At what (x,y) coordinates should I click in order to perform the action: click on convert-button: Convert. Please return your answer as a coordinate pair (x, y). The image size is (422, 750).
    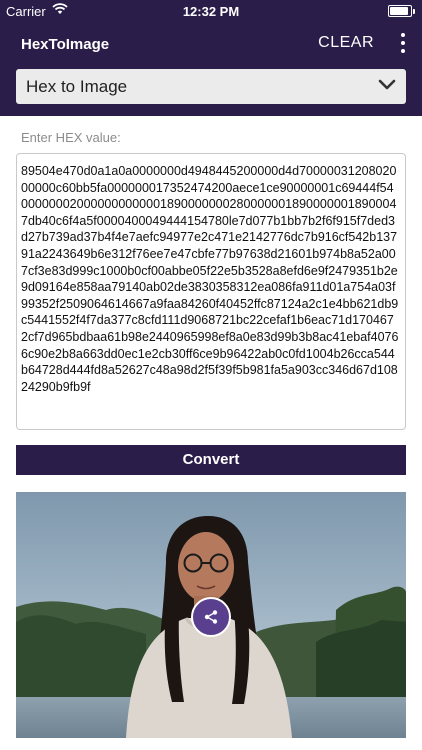
    Looking at the image, I should click on (211, 460).